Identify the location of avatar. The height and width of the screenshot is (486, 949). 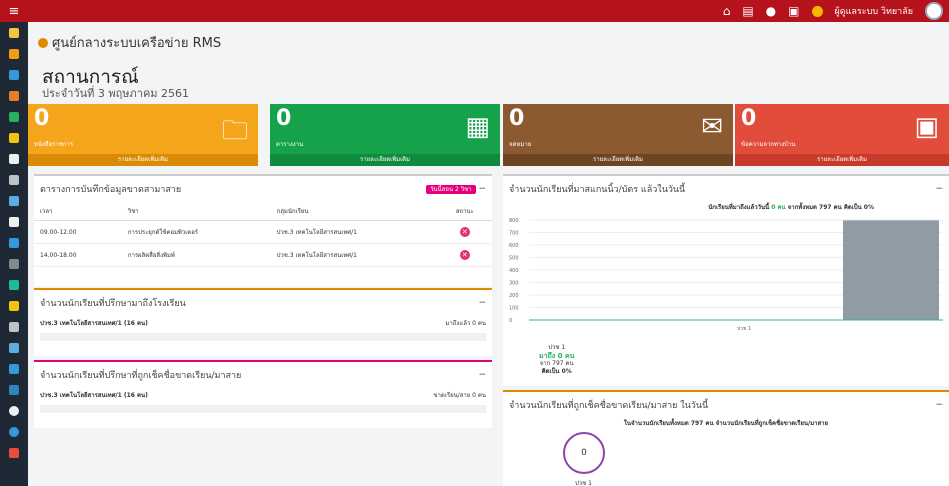
(934, 11).